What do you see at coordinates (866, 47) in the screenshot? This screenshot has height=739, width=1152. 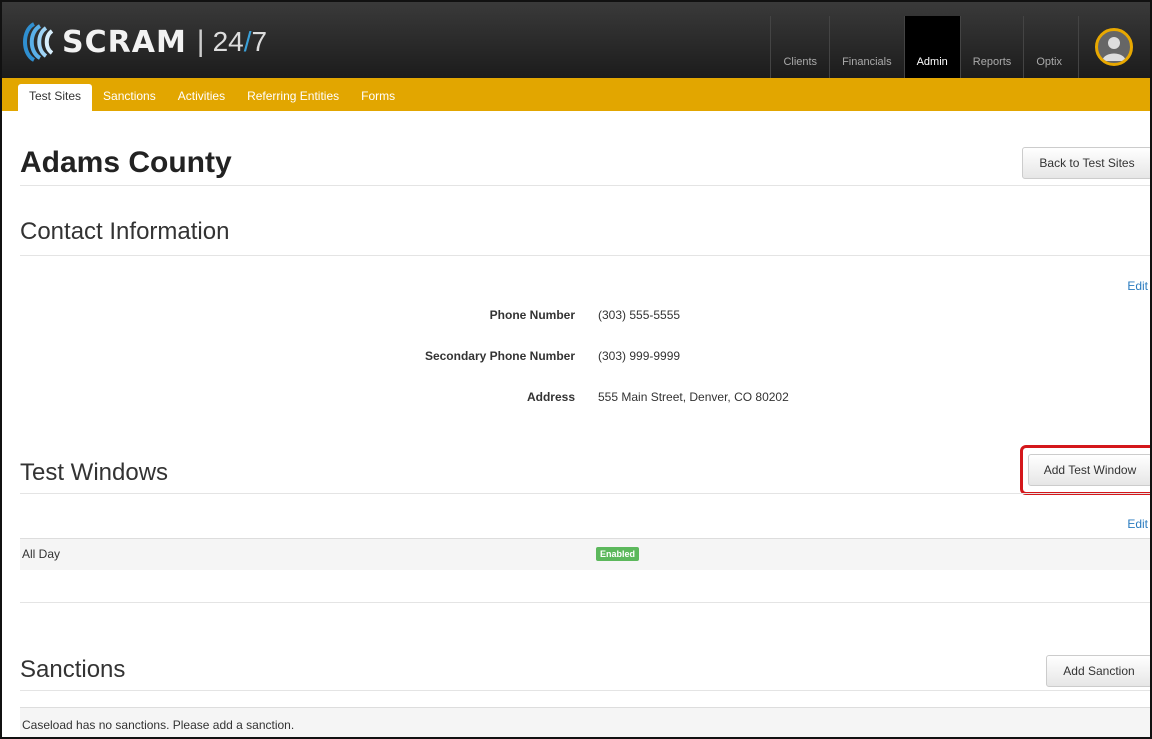 I see `nav-financials: Financials` at bounding box center [866, 47].